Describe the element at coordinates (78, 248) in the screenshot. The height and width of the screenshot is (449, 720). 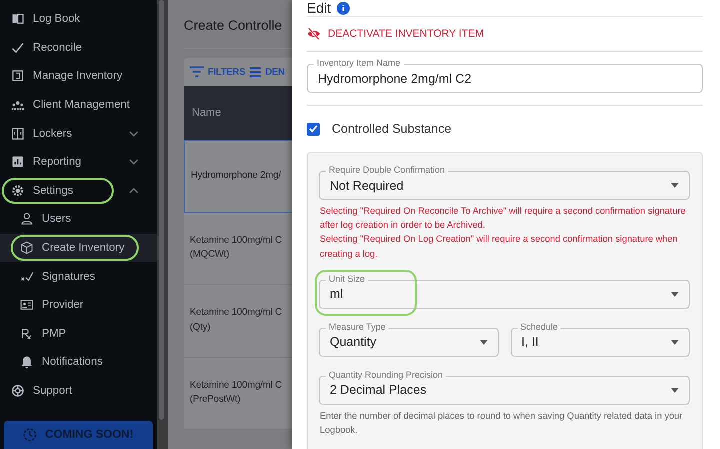
I see `nav-item: Create Inventory` at that location.